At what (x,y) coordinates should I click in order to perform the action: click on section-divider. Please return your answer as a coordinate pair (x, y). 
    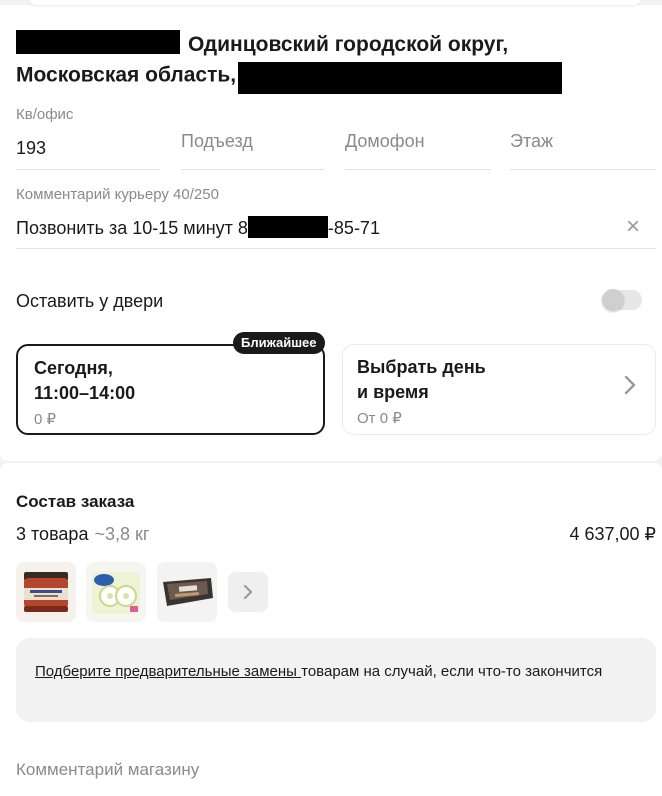
    Looking at the image, I should click on (331, 462).